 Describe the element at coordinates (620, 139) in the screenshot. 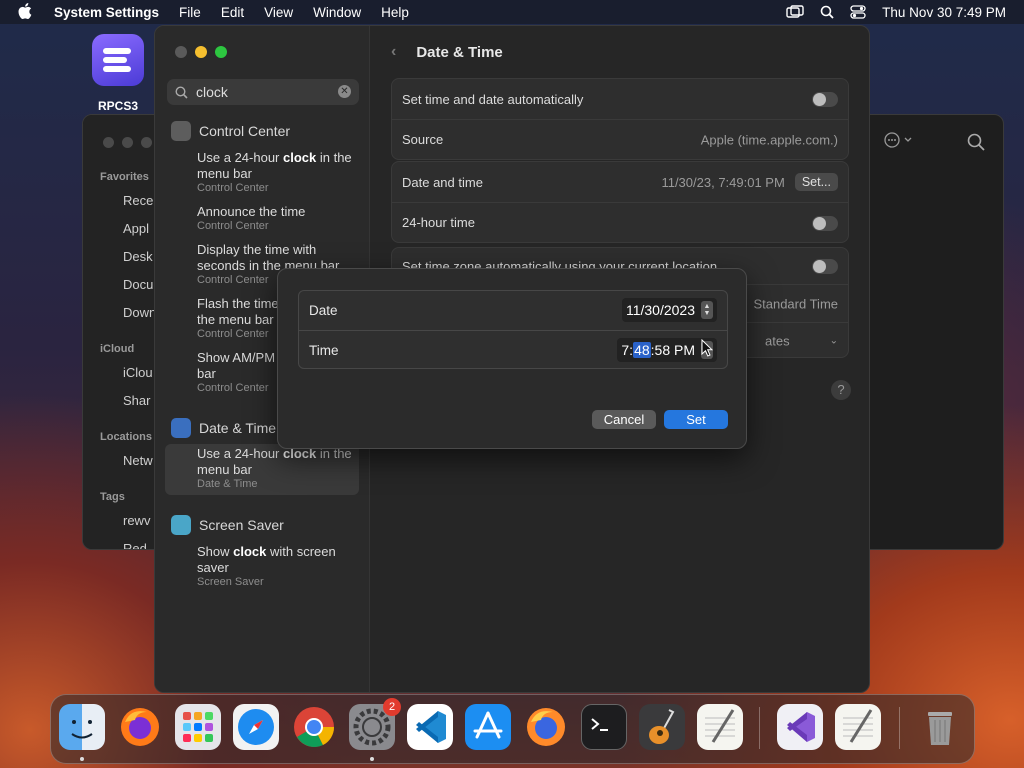

I see `source-row: Source Apple (time.apple.com.)` at that location.